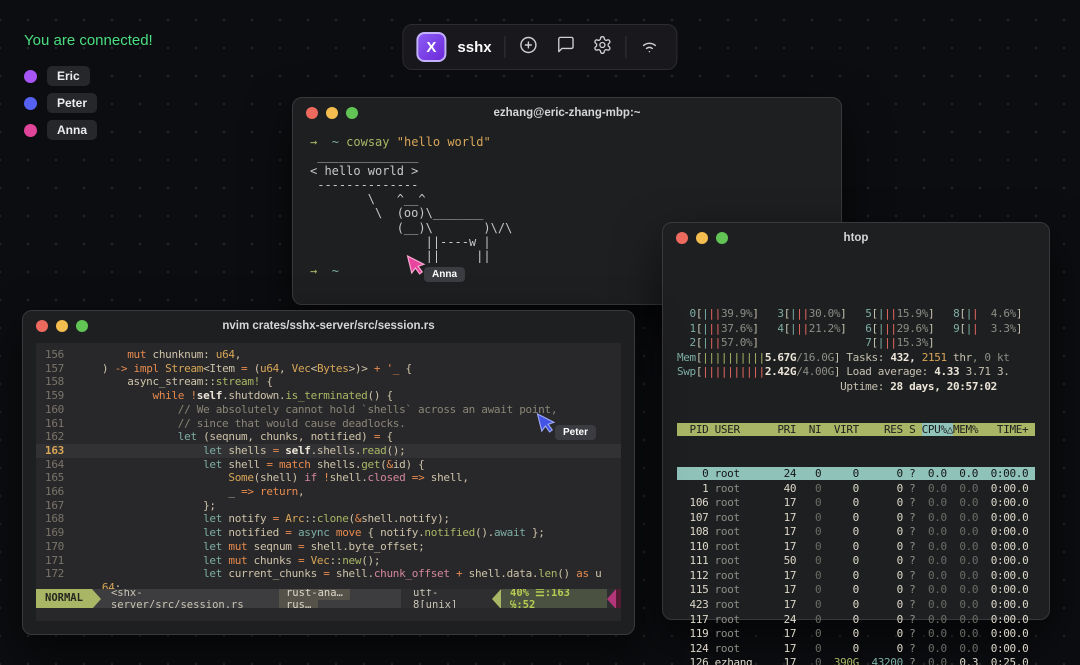  I want to click on user-row: Peter, so click(61, 103).